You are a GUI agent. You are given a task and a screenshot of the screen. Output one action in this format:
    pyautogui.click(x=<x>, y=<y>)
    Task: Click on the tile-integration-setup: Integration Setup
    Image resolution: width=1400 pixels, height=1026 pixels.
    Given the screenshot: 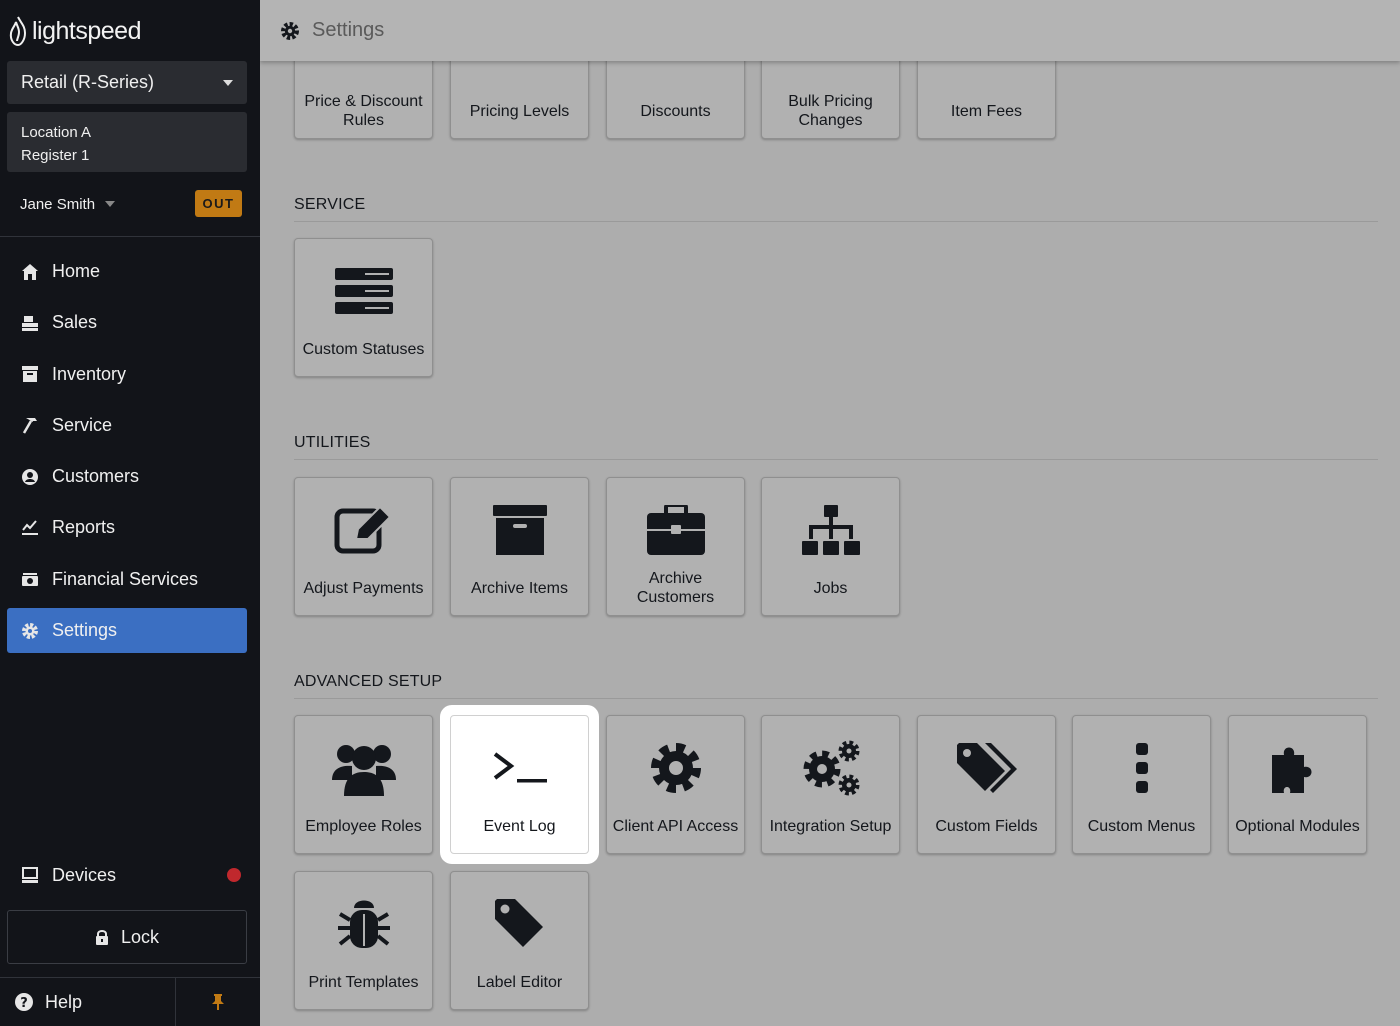 What is the action you would take?
    pyautogui.click(x=830, y=784)
    